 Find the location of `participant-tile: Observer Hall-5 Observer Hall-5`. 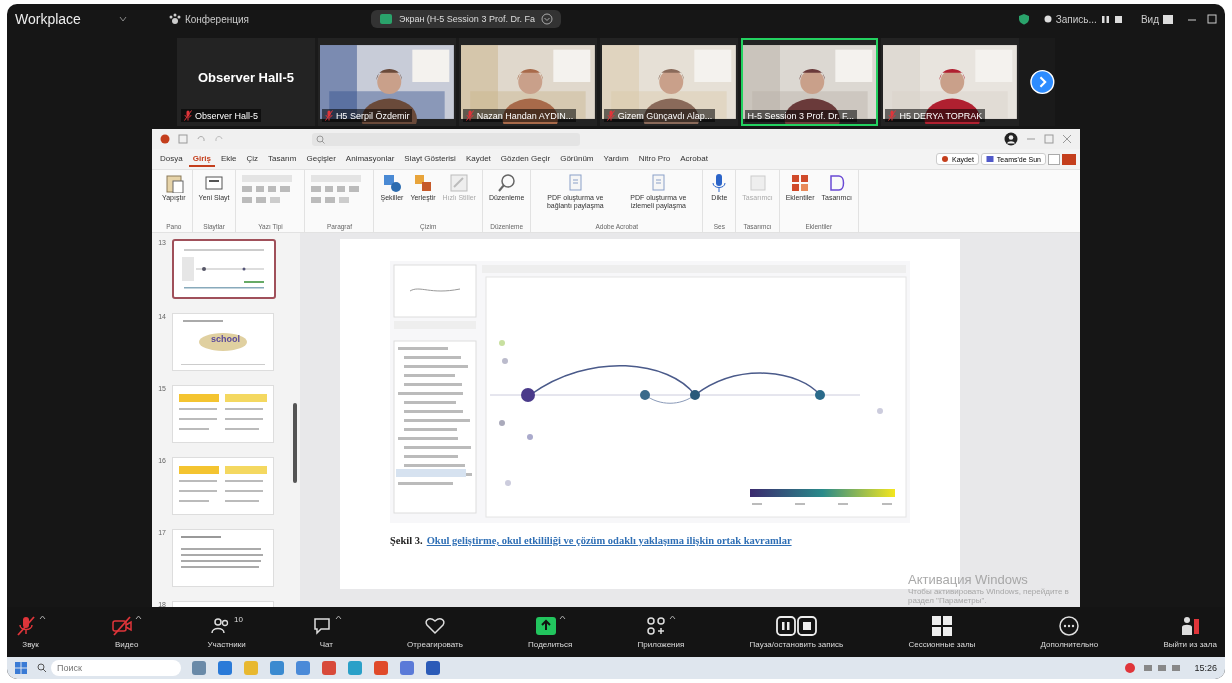

participant-tile: Observer Hall-5 Observer Hall-5 is located at coordinates (246, 82).